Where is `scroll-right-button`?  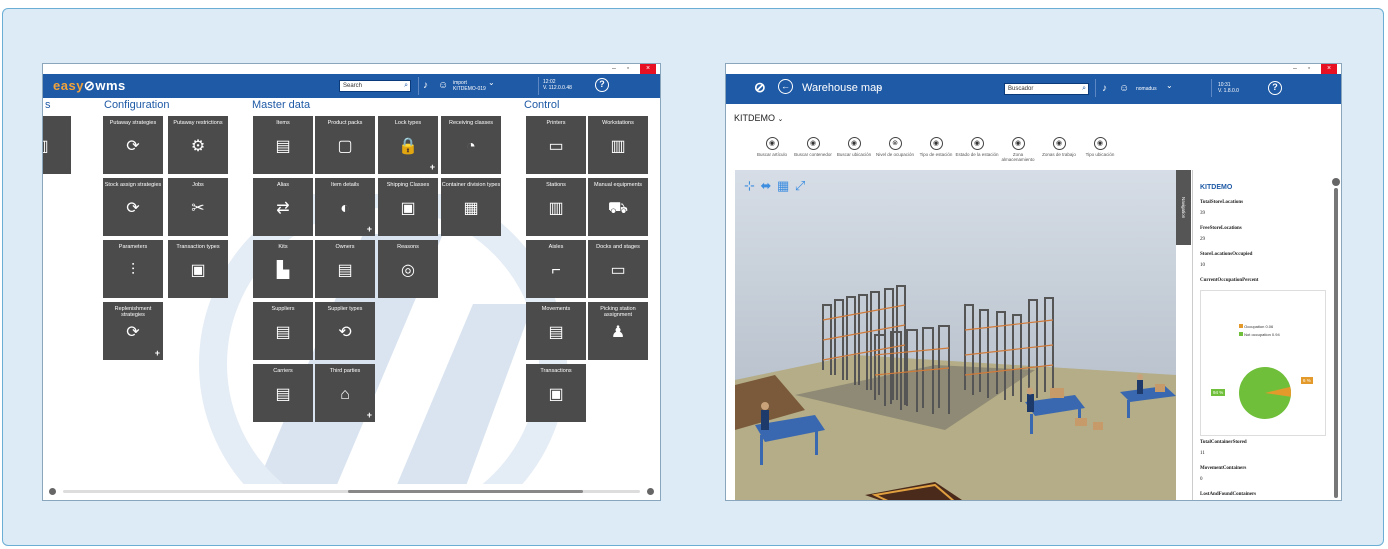
scroll-right-button is located at coordinates (650, 491).